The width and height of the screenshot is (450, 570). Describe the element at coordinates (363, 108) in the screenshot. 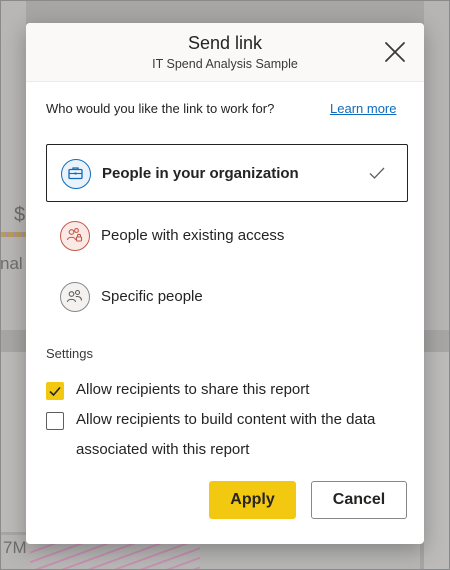

I see `learn-more-link: Learn more` at that location.